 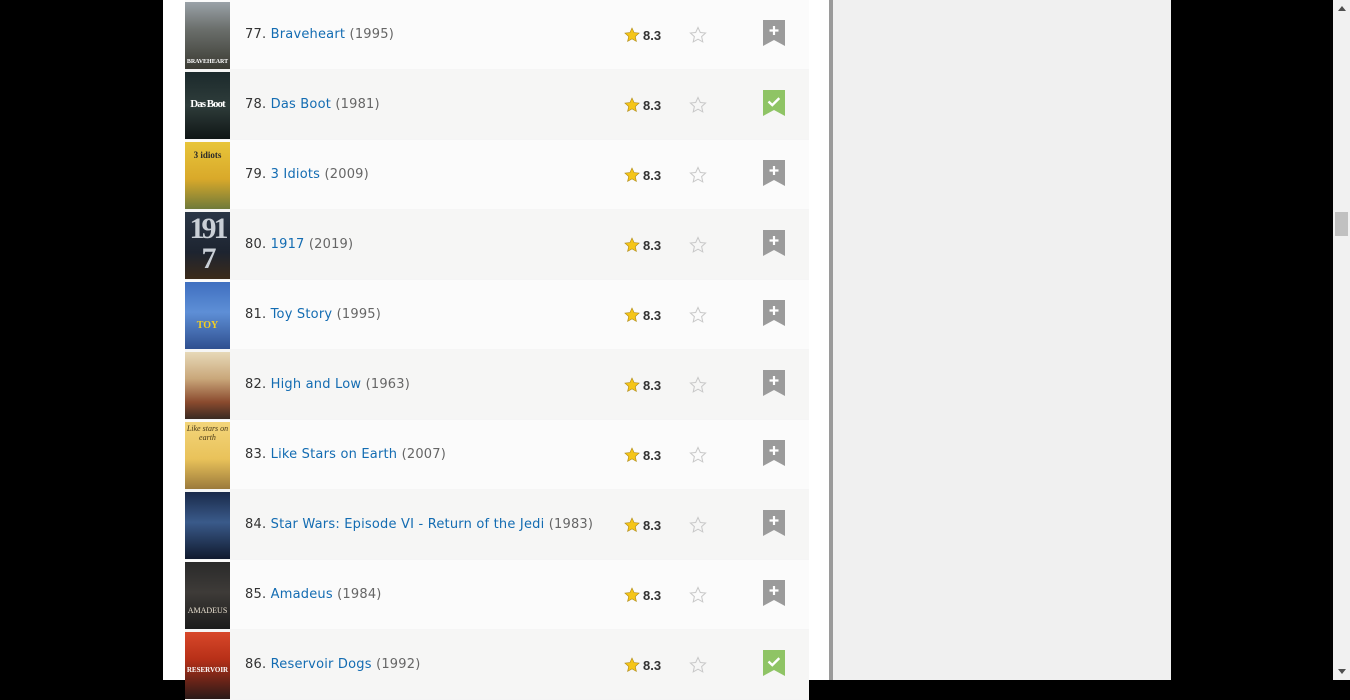 I want to click on movie-year: (1984), so click(x=359, y=594).